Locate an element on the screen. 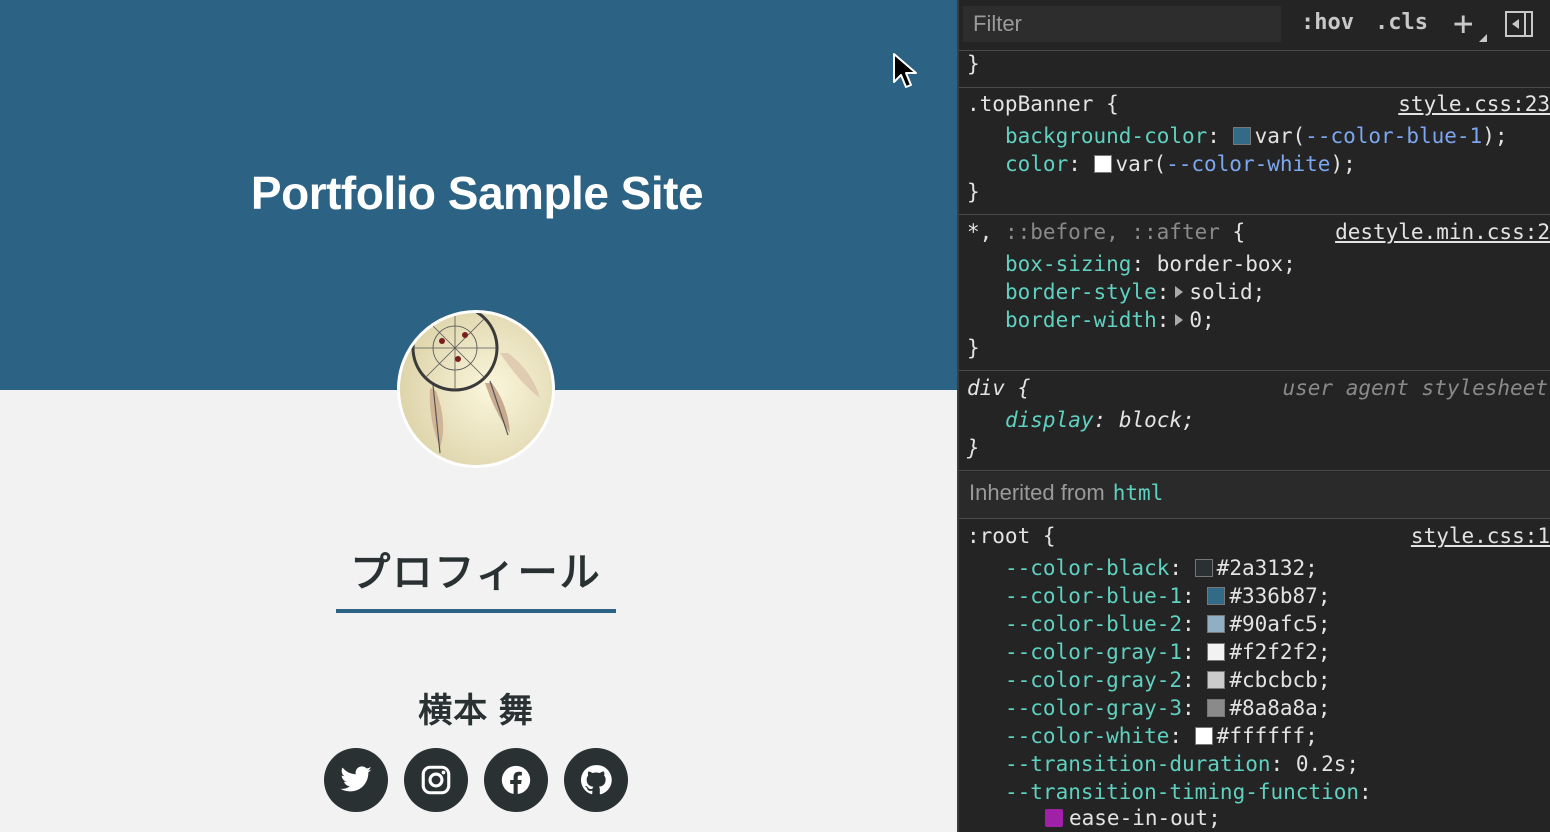  facebook-icon is located at coordinates (516, 780).